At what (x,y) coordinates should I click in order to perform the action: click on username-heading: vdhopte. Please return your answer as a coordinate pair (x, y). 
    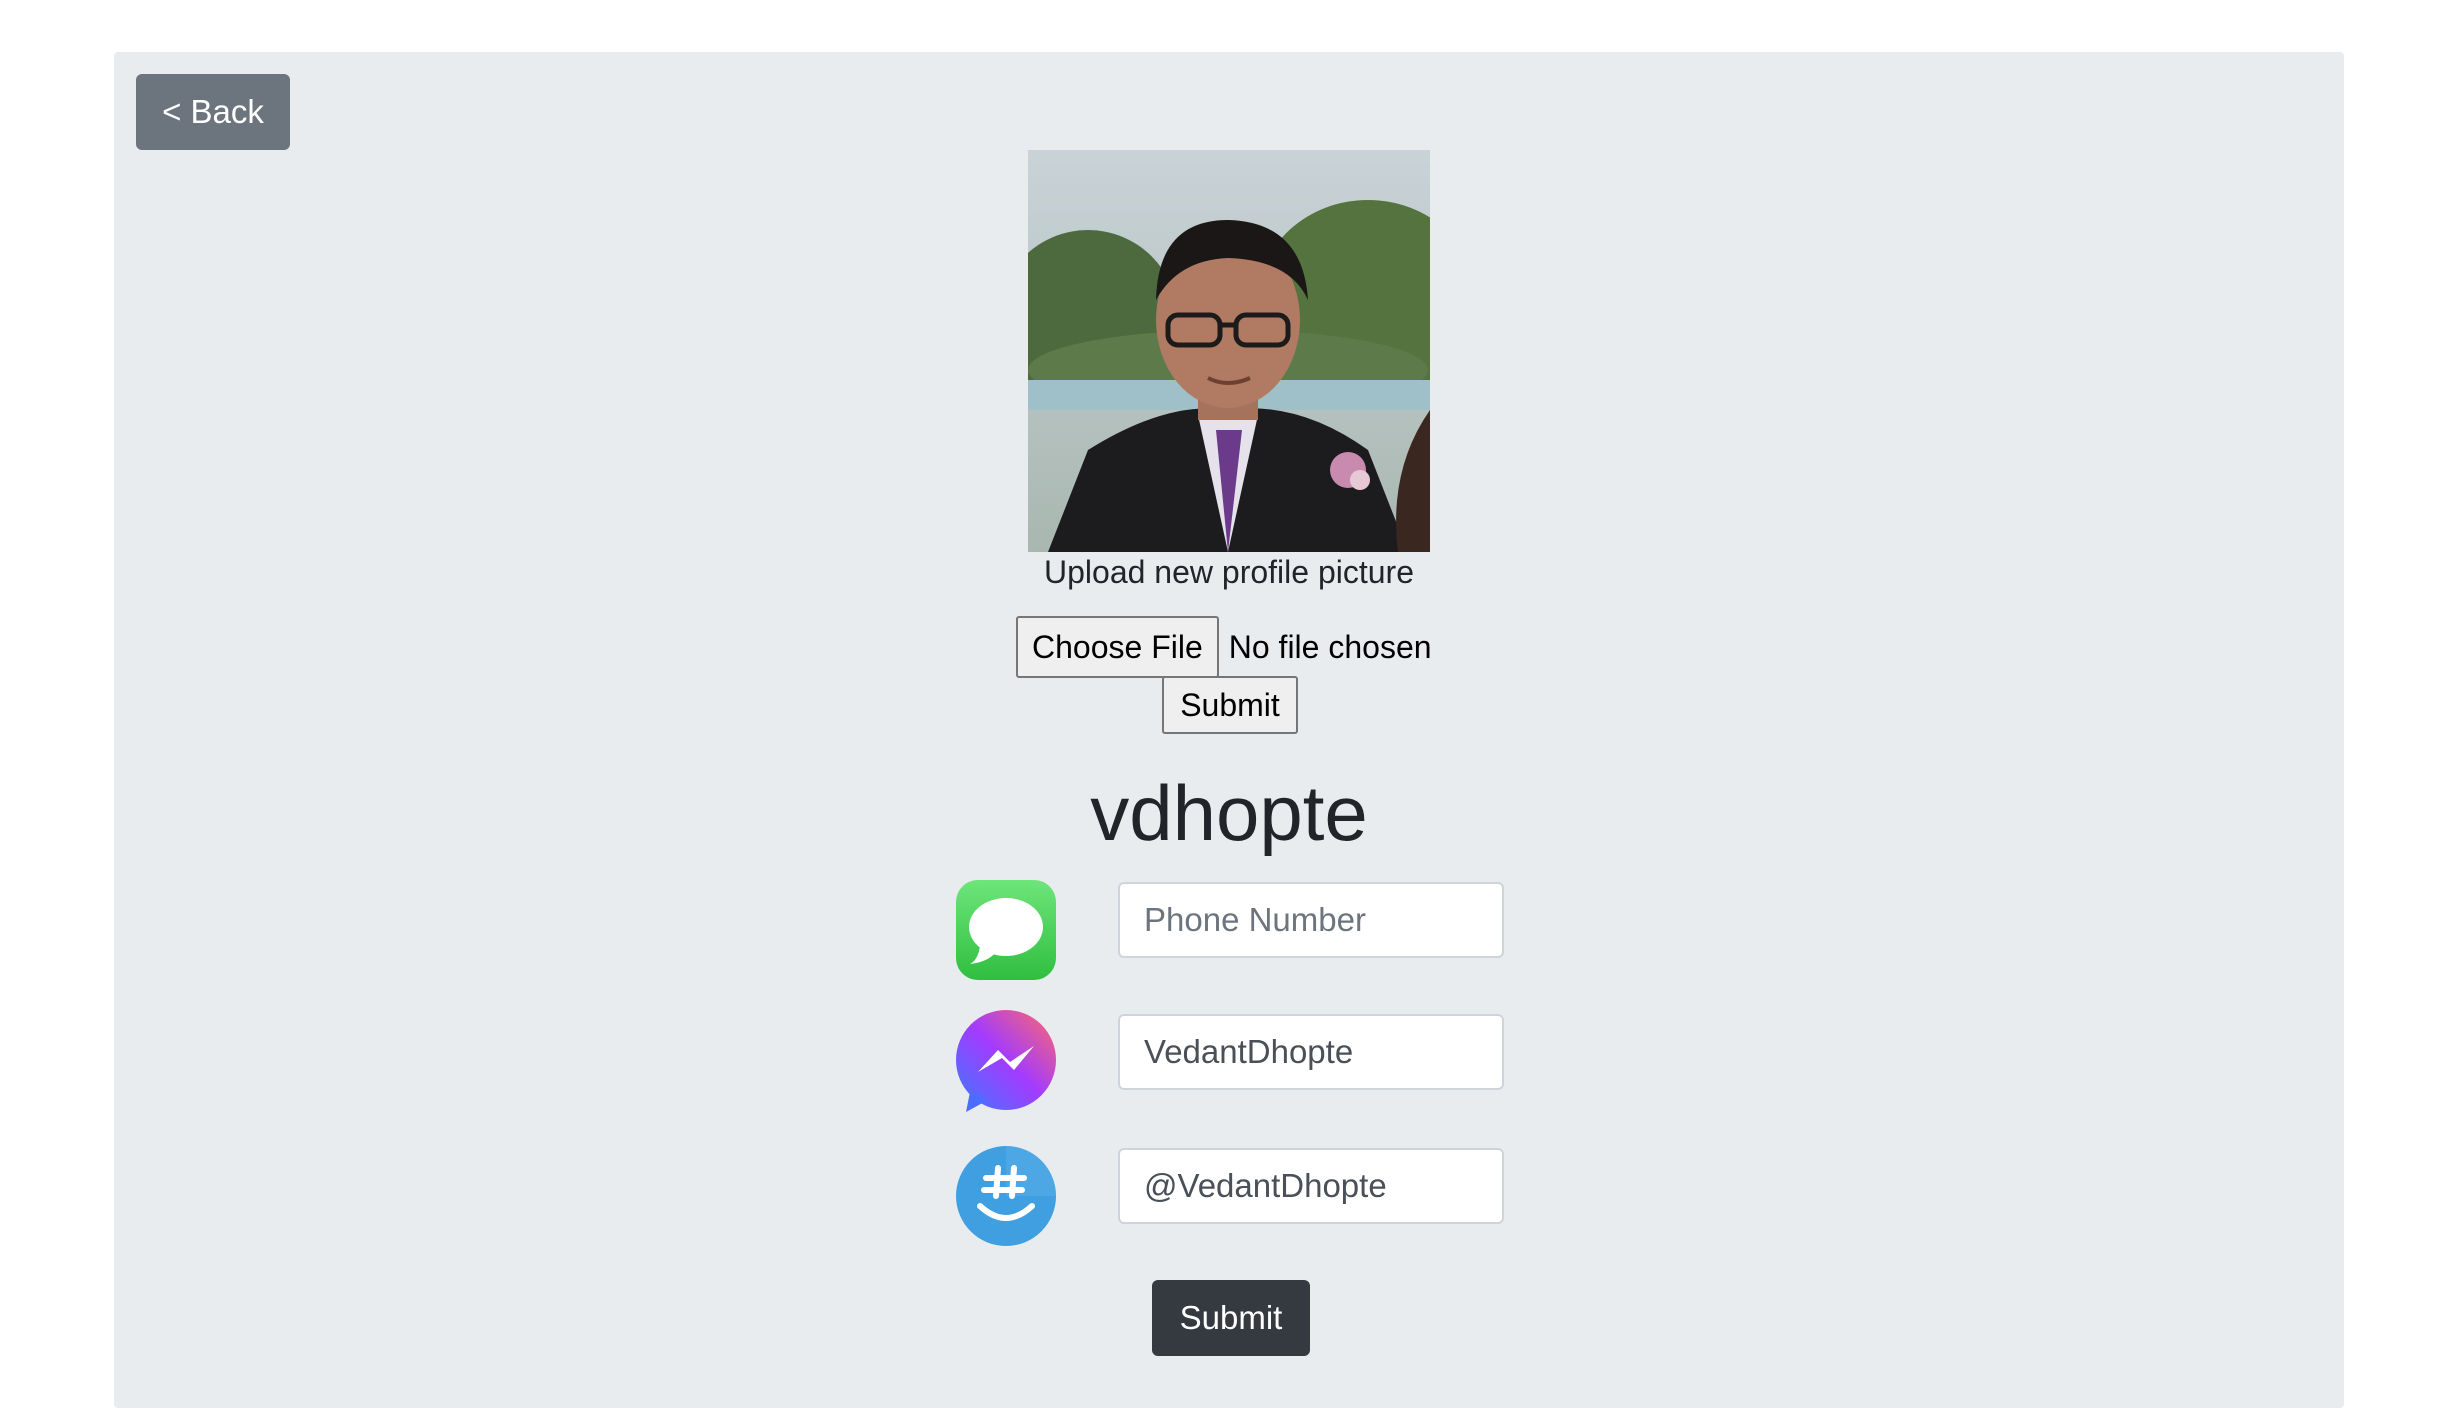
    Looking at the image, I should click on (1229, 813).